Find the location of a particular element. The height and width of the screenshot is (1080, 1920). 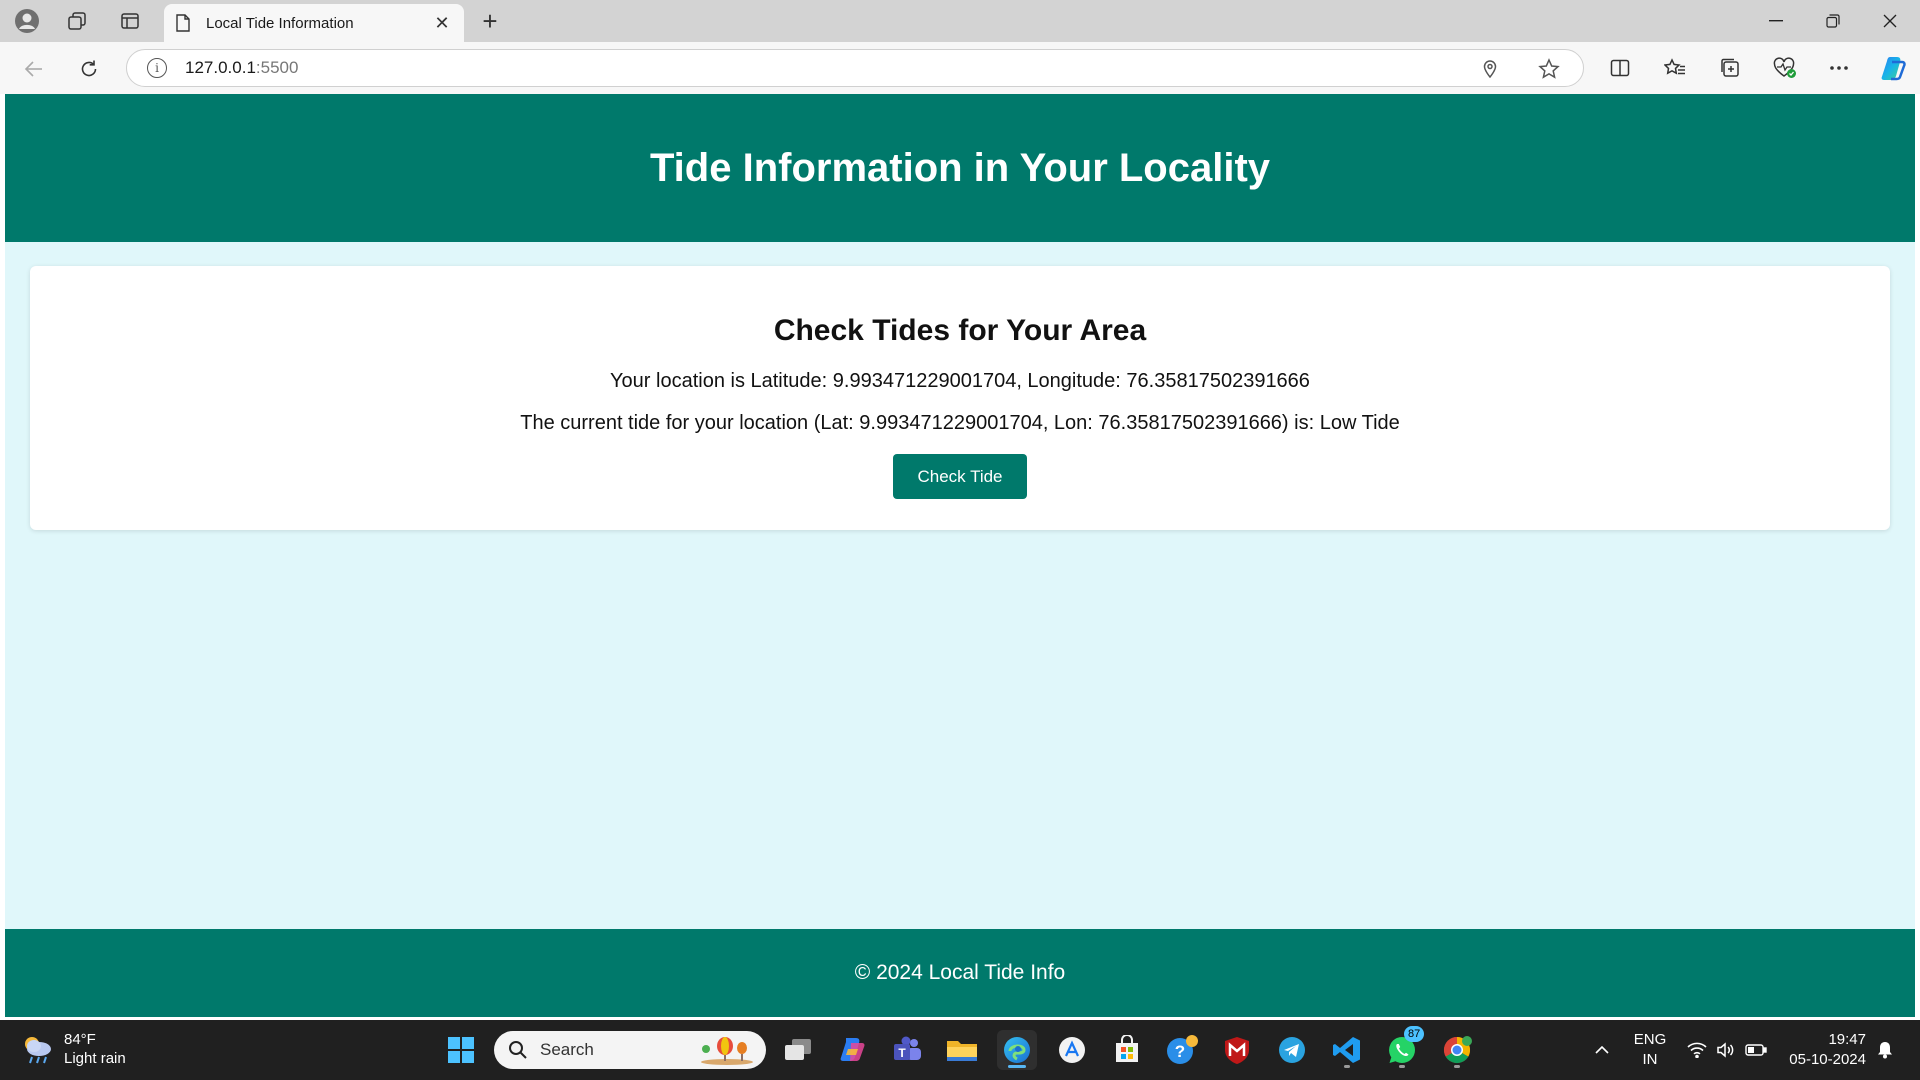

rain-cloud-icon is located at coordinates (38, 1050).